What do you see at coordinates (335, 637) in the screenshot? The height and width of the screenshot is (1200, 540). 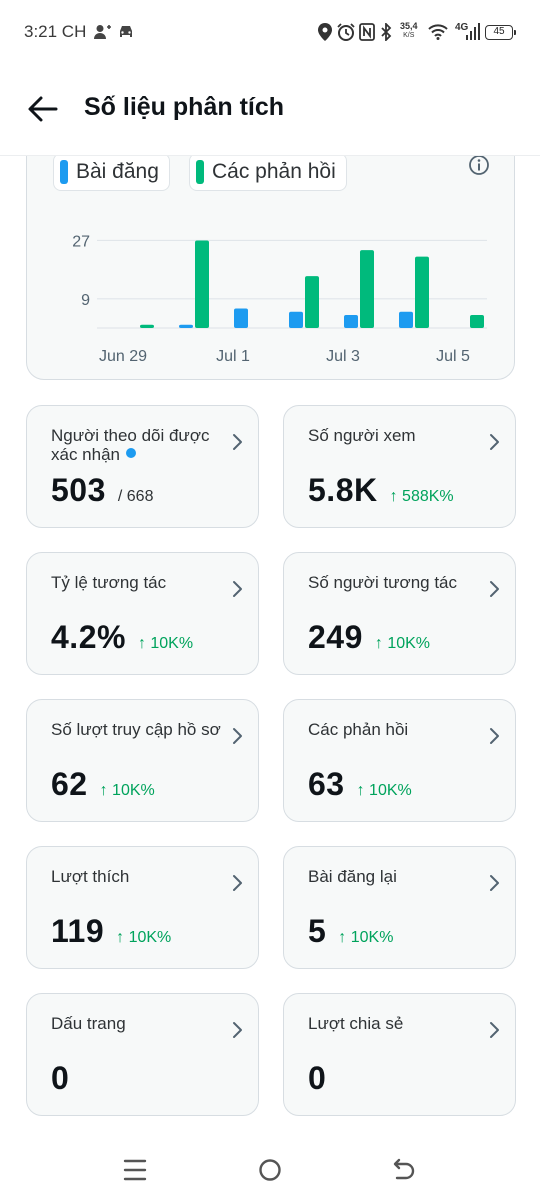 I see `metric-value: 249` at bounding box center [335, 637].